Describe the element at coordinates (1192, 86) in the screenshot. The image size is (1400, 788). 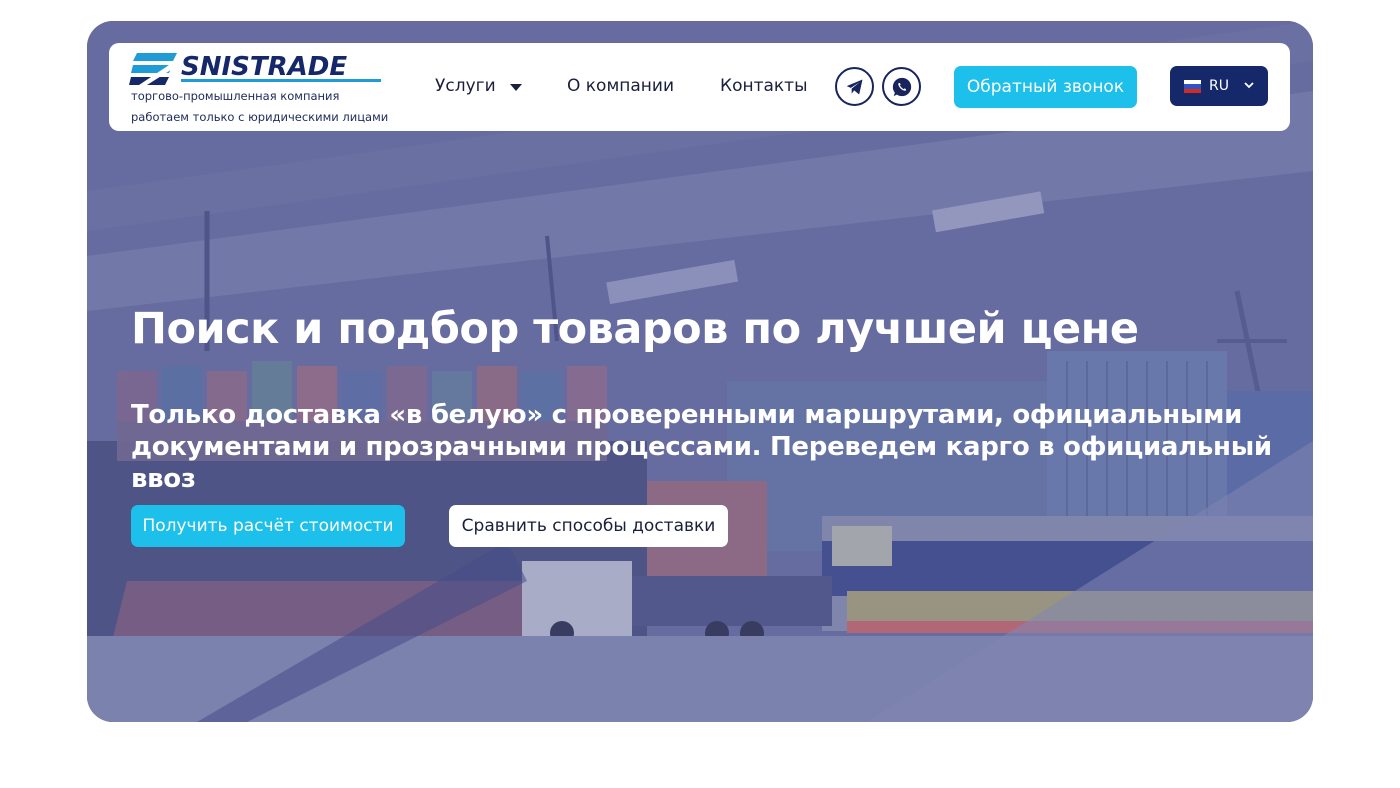
I see `russia-flag-icon` at that location.